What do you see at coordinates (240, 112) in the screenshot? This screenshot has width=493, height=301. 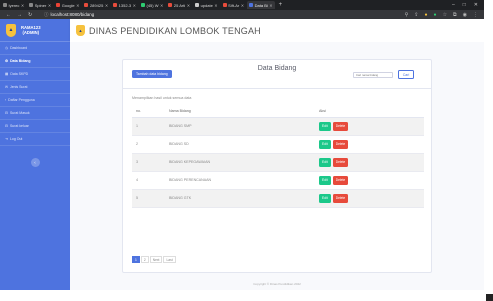 I see `column-header-nama: Nama Bidang` at bounding box center [240, 112].